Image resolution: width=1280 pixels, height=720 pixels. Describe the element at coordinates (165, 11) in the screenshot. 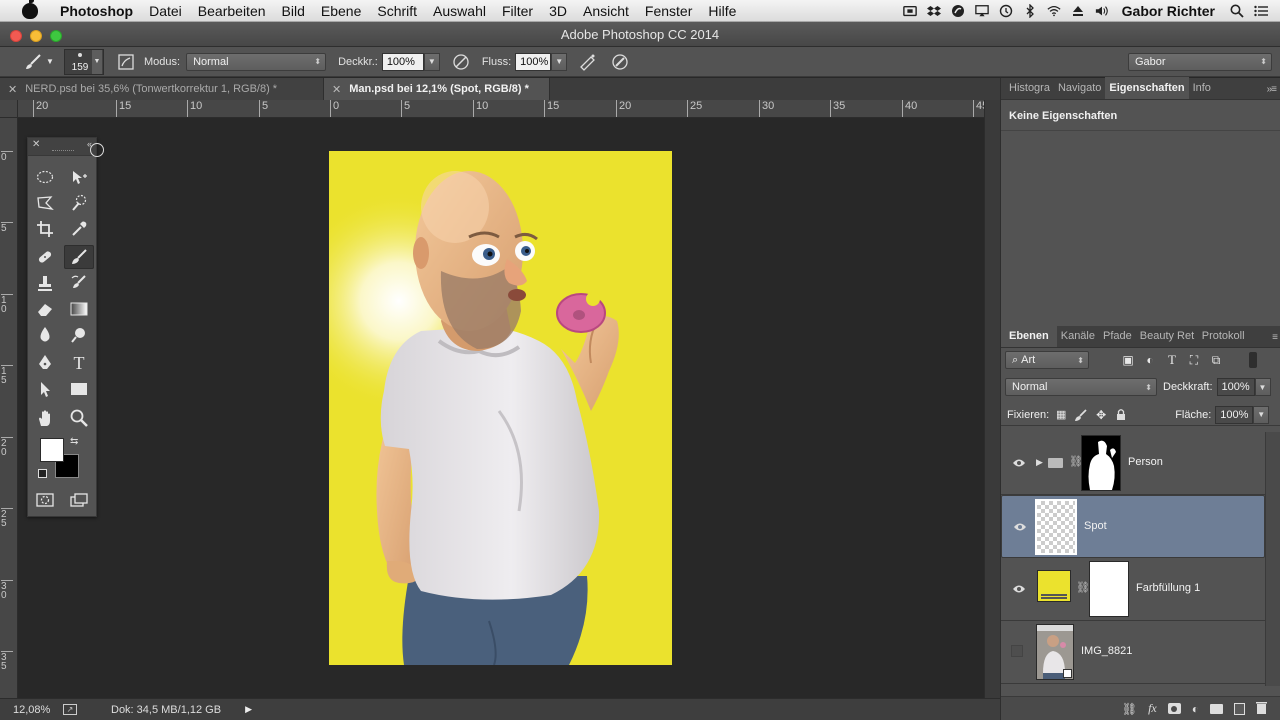

I see `menu-datei: Datei` at that location.